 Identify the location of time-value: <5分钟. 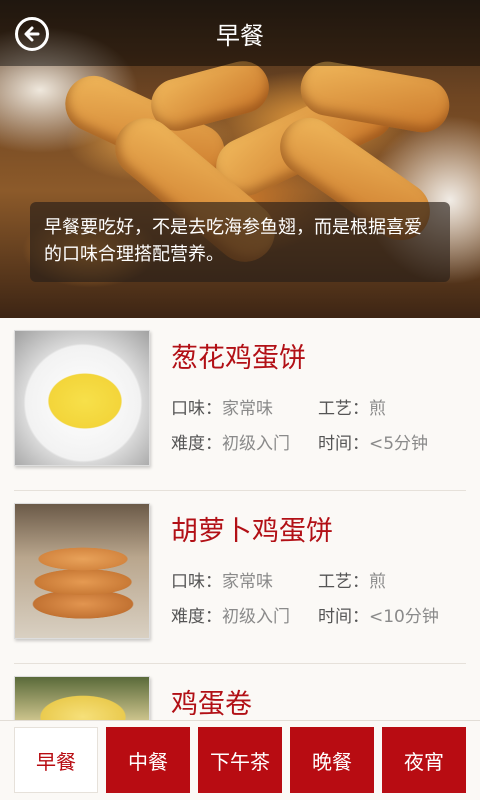
(399, 444).